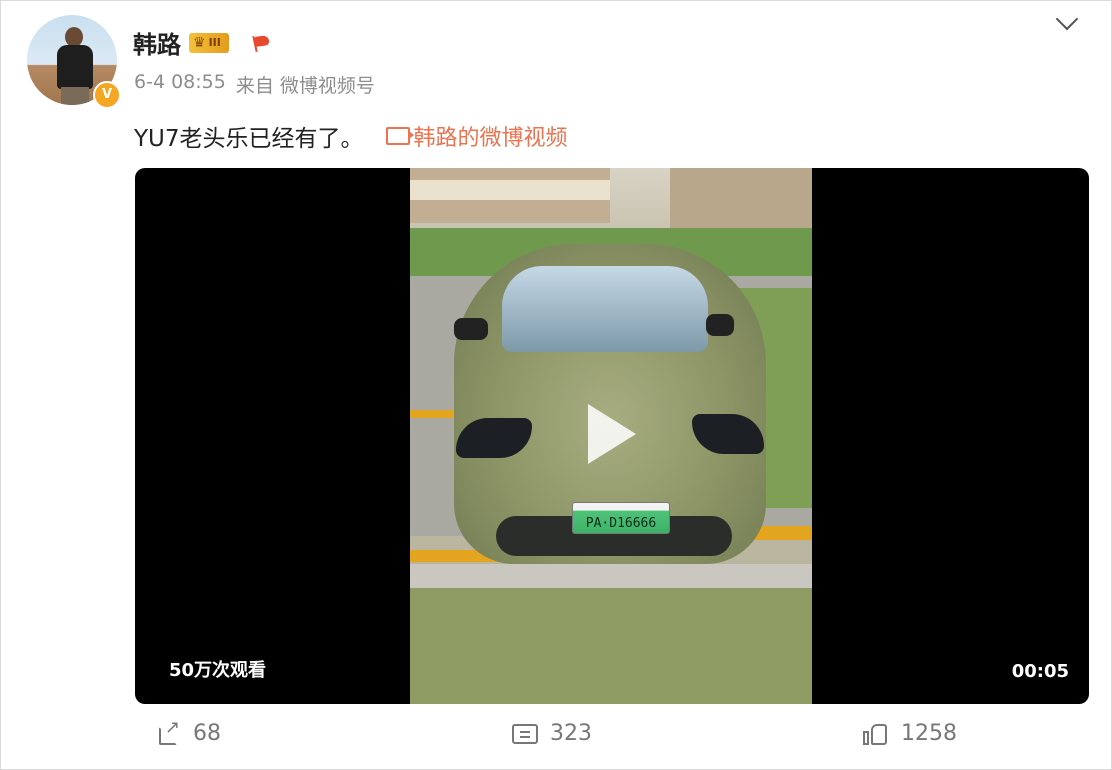 The width and height of the screenshot is (1112, 770). I want to click on flag-icon, so click(262, 43).